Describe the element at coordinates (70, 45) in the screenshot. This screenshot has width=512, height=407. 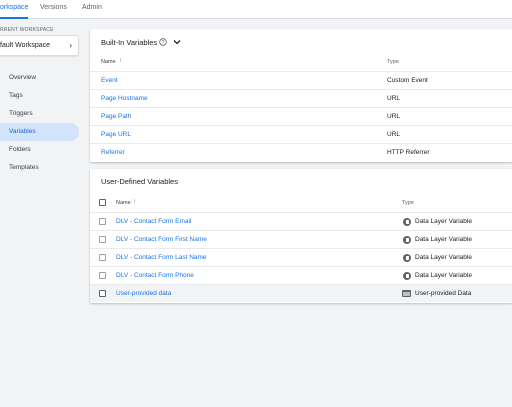
I see `chevron-right-icon: ›` at that location.